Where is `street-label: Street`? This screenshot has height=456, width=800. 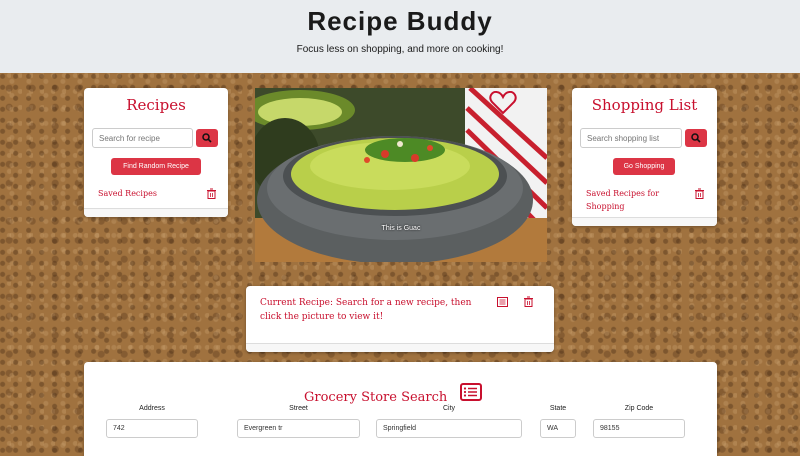
street-label: Street is located at coordinates (298, 408).